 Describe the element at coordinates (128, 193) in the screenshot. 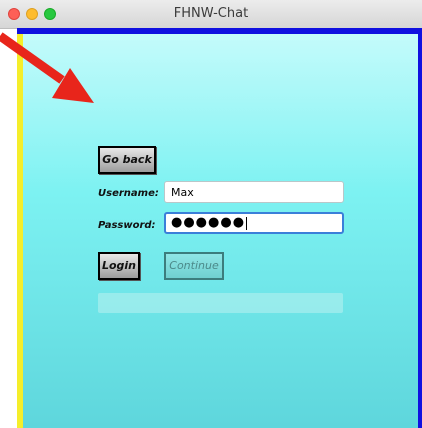

I see `username-label: Username:` at that location.